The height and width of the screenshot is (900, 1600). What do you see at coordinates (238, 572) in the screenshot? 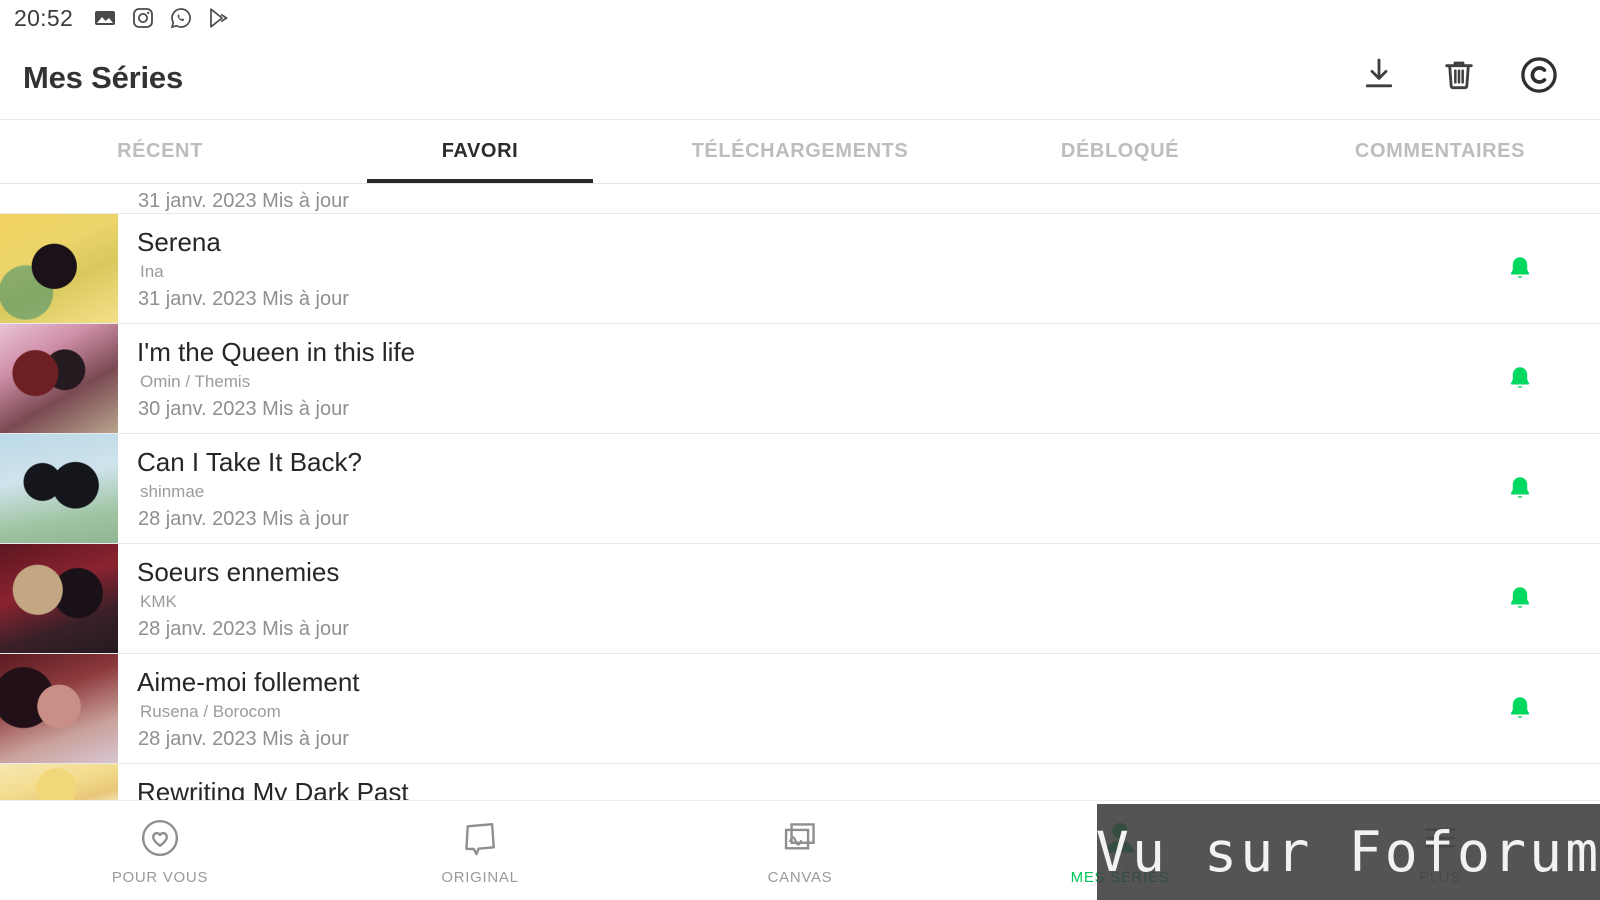
I see `series-title: Soeurs ennemies` at bounding box center [238, 572].